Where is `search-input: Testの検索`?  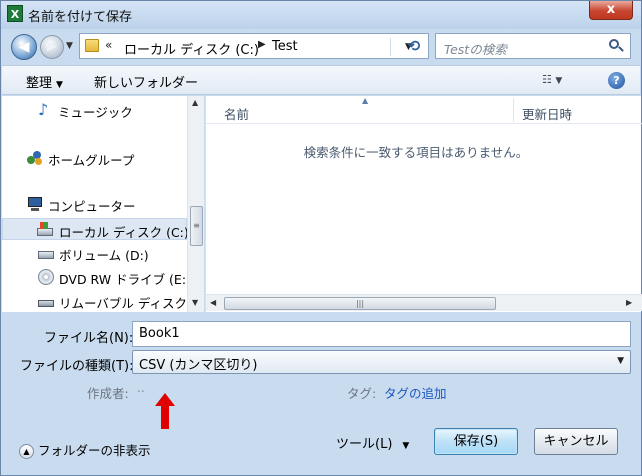 search-input: Testの検索 is located at coordinates (533, 46).